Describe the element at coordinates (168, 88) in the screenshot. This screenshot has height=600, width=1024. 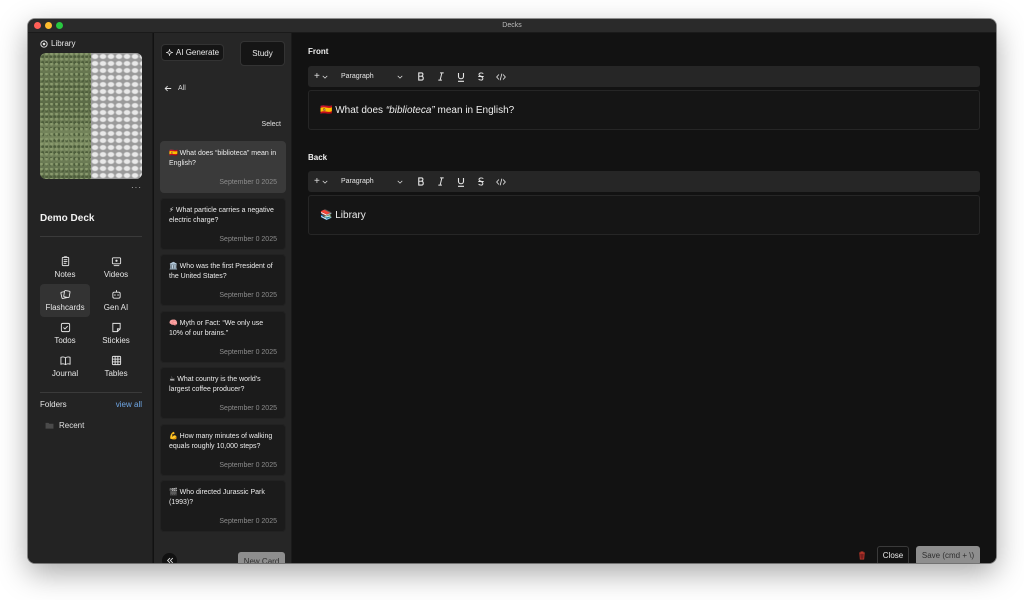
I see `arrow-left-icon` at that location.